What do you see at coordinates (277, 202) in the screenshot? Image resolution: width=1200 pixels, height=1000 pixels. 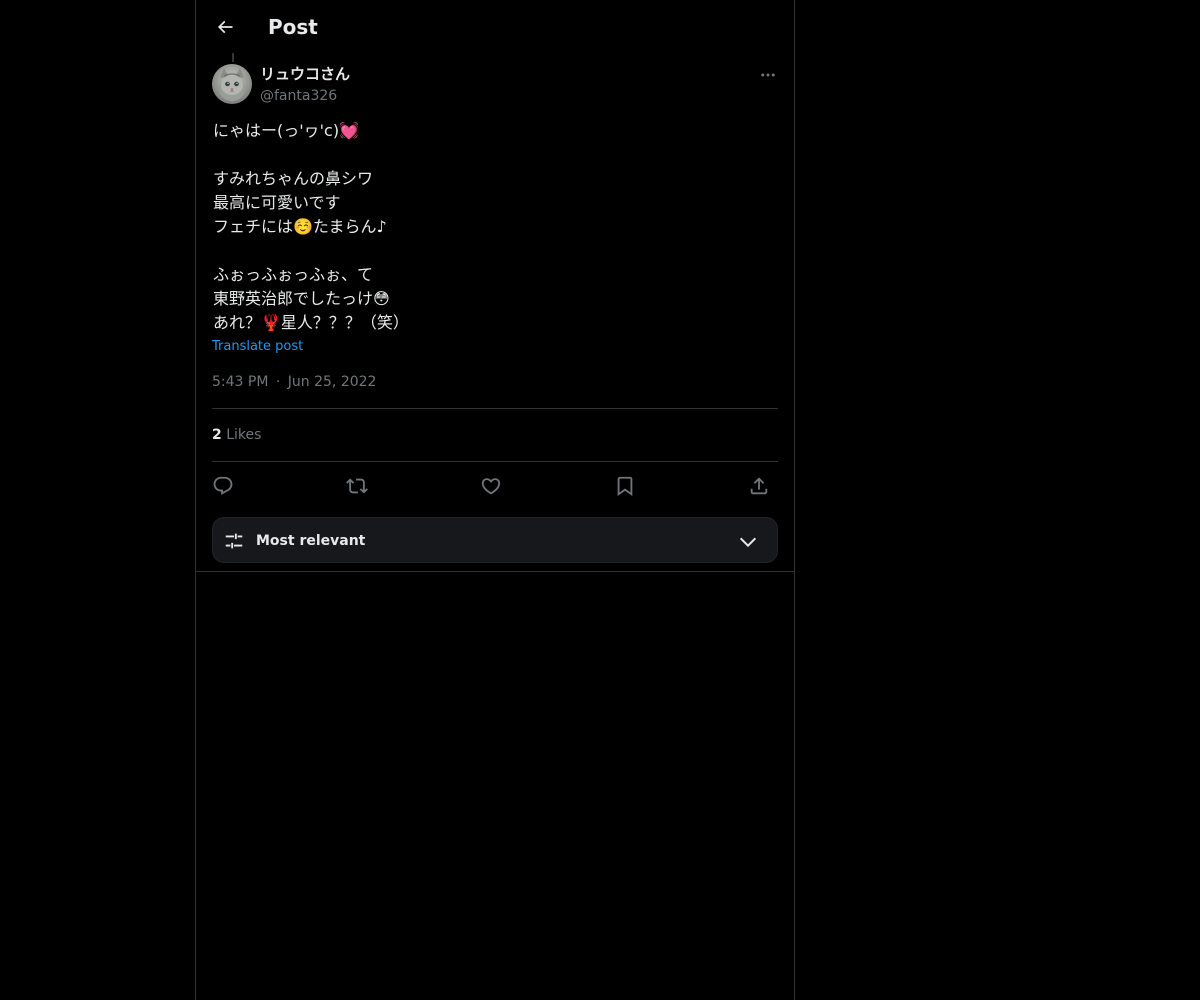 I see `post-text-line: 最高に可愛いです` at bounding box center [277, 202].